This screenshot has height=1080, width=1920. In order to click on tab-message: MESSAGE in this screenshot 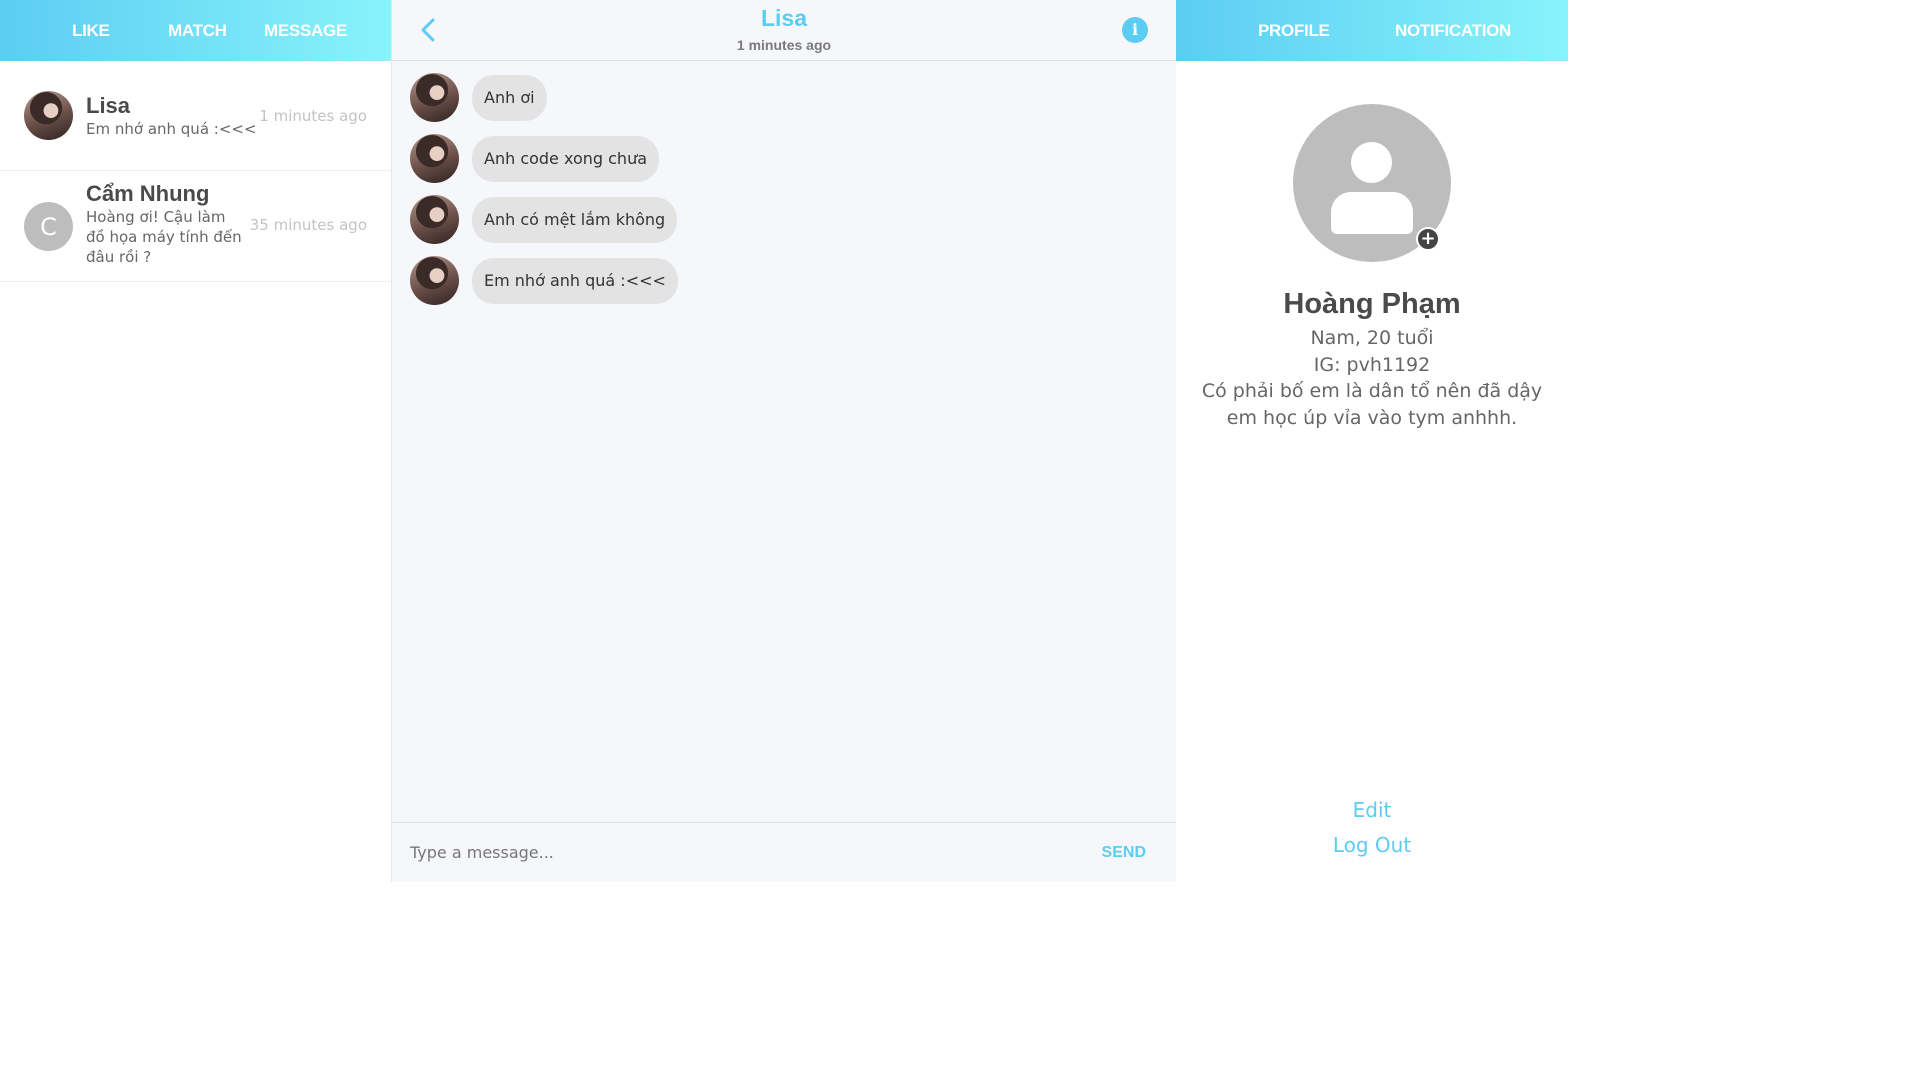, I will do `click(305, 31)`.